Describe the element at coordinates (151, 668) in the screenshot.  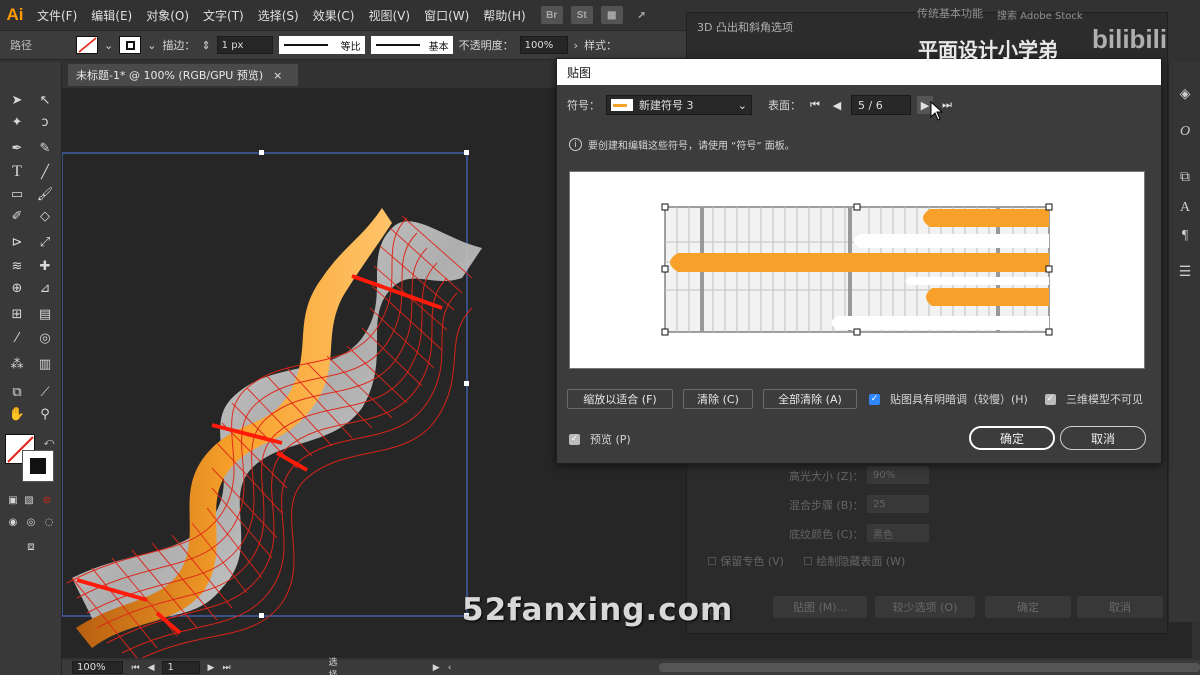
I see `prev-page-icon: ◀` at that location.